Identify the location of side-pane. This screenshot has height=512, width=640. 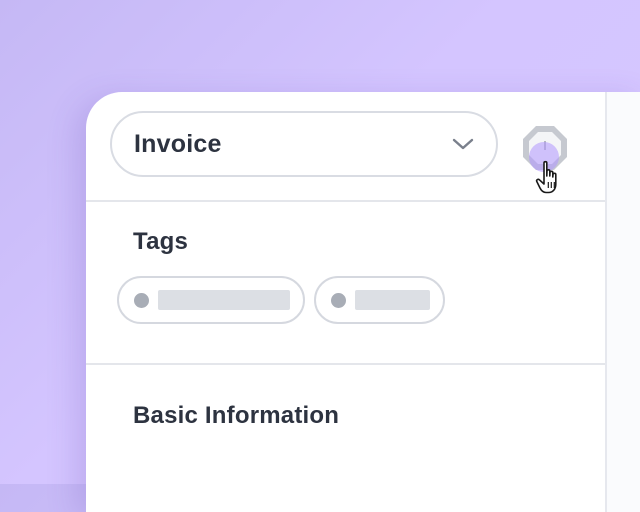
(623, 302).